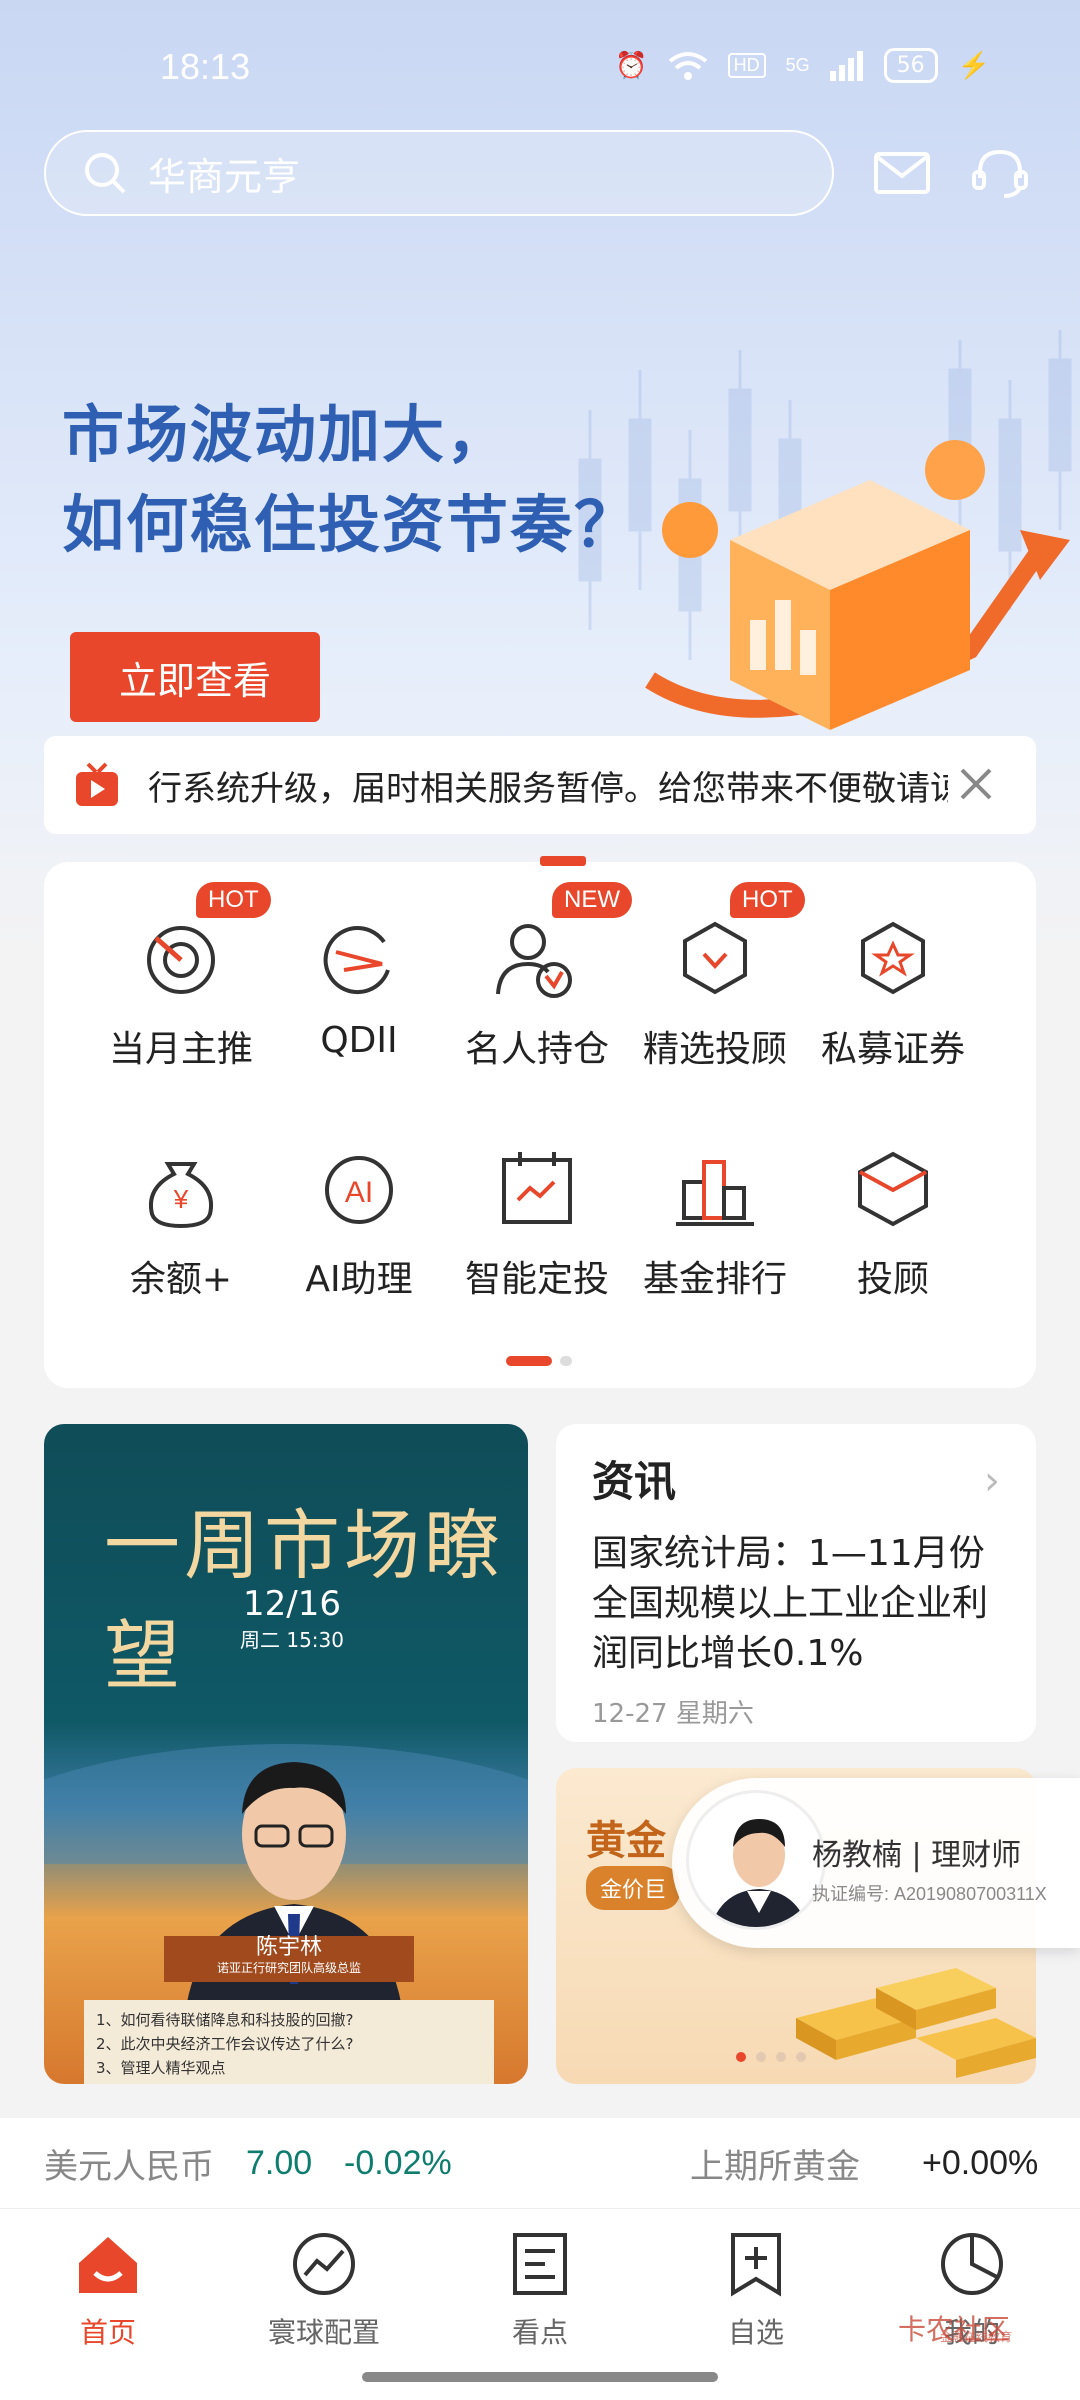  Describe the element at coordinates (1000, 173) in the screenshot. I see `headset-icon` at that location.